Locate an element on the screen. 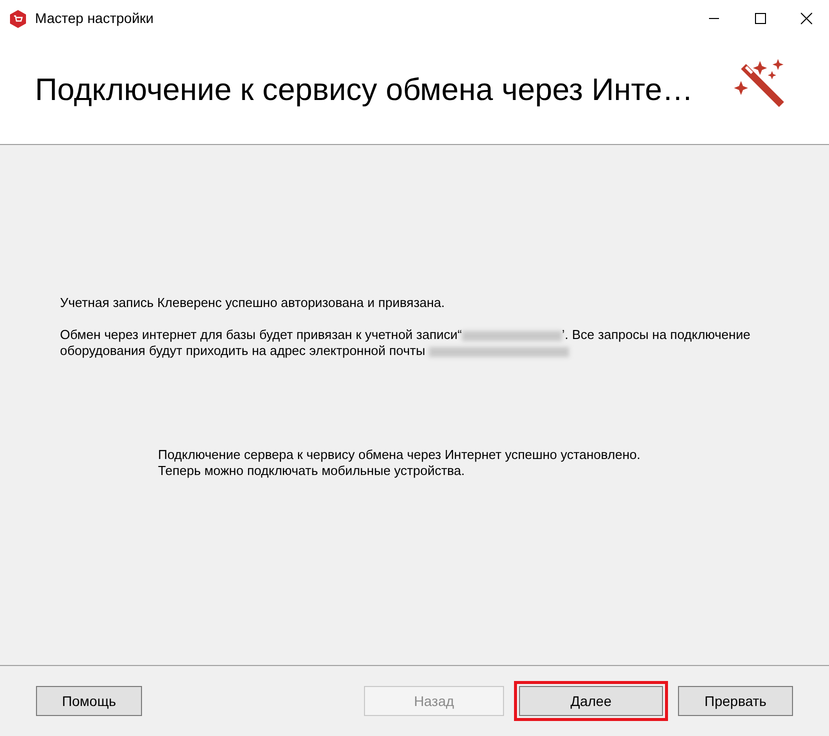 The height and width of the screenshot is (736, 829). binding-text: Обмен через интернет для базы будет привязан к учетной записи“ is located at coordinates (261, 334).